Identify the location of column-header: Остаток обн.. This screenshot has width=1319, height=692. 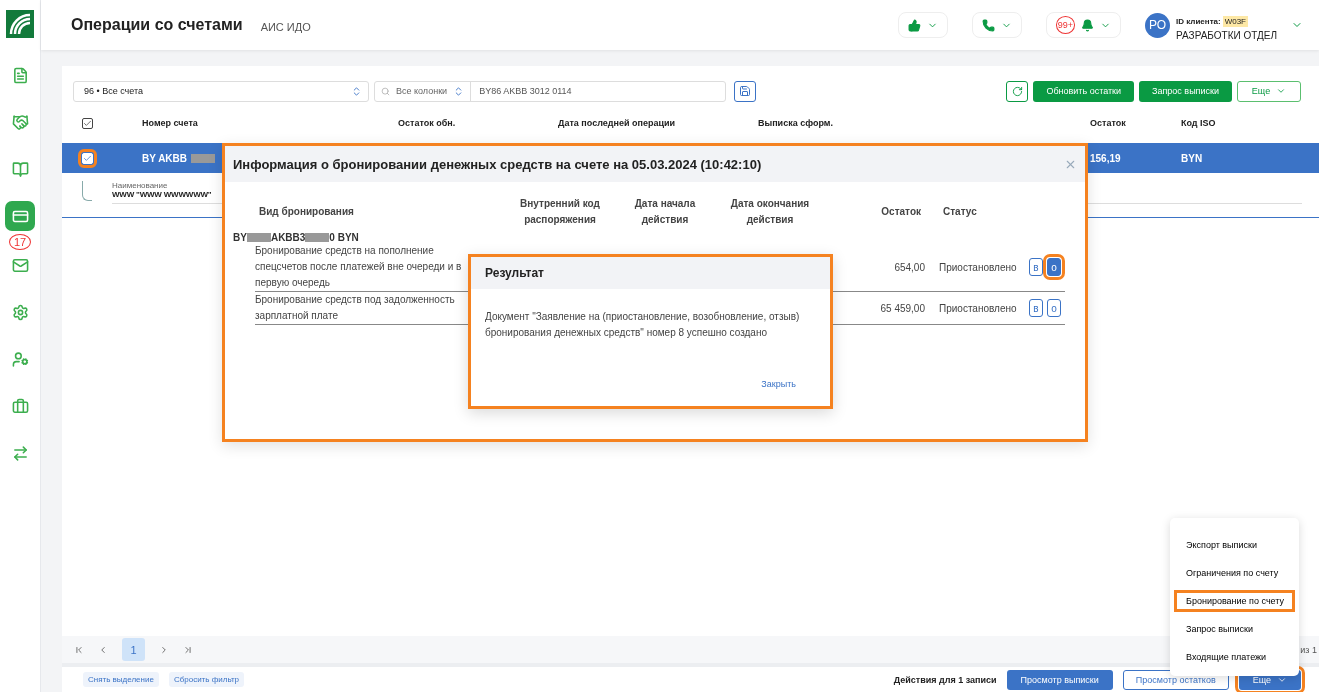
(427, 123).